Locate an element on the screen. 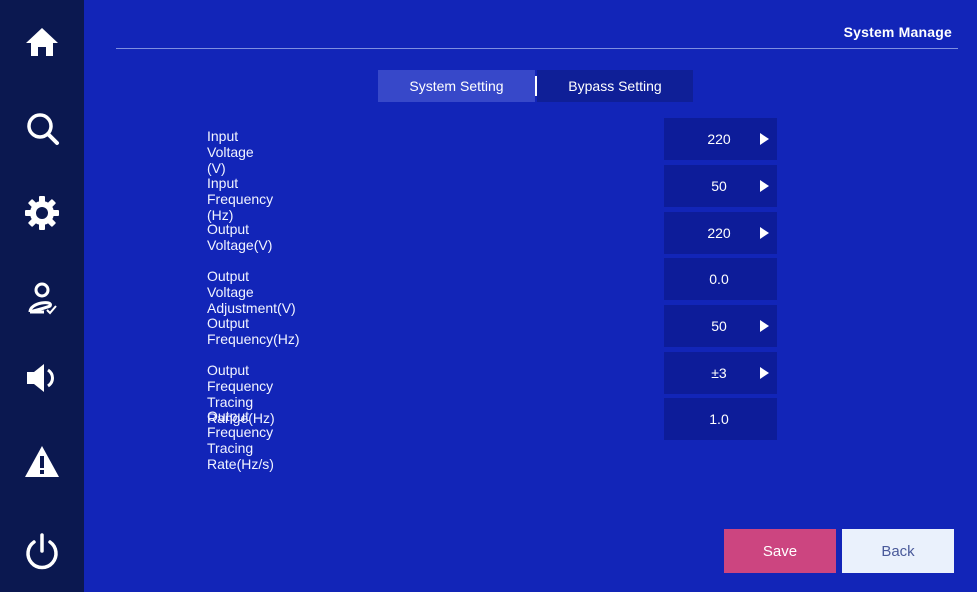  input-frequency-field: 50 is located at coordinates (720, 186).